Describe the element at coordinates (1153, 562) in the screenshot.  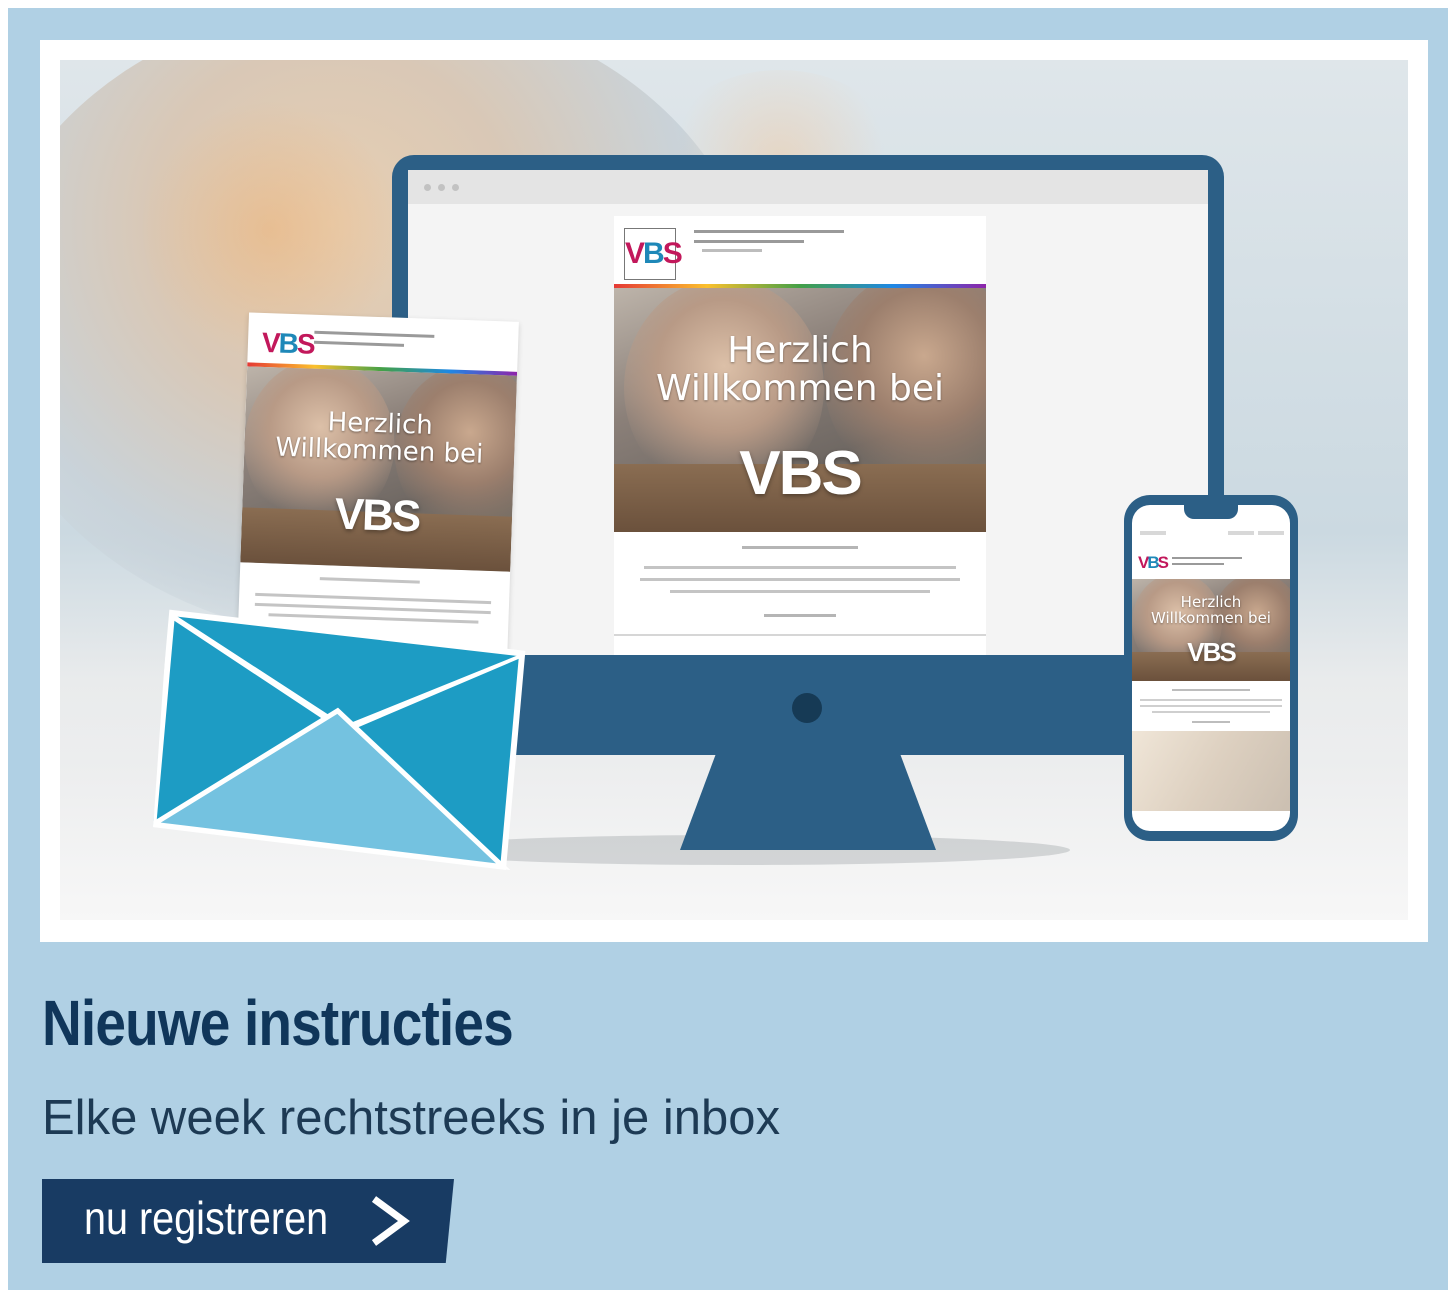
I see `vbs-logo-phone: VBS` at that location.